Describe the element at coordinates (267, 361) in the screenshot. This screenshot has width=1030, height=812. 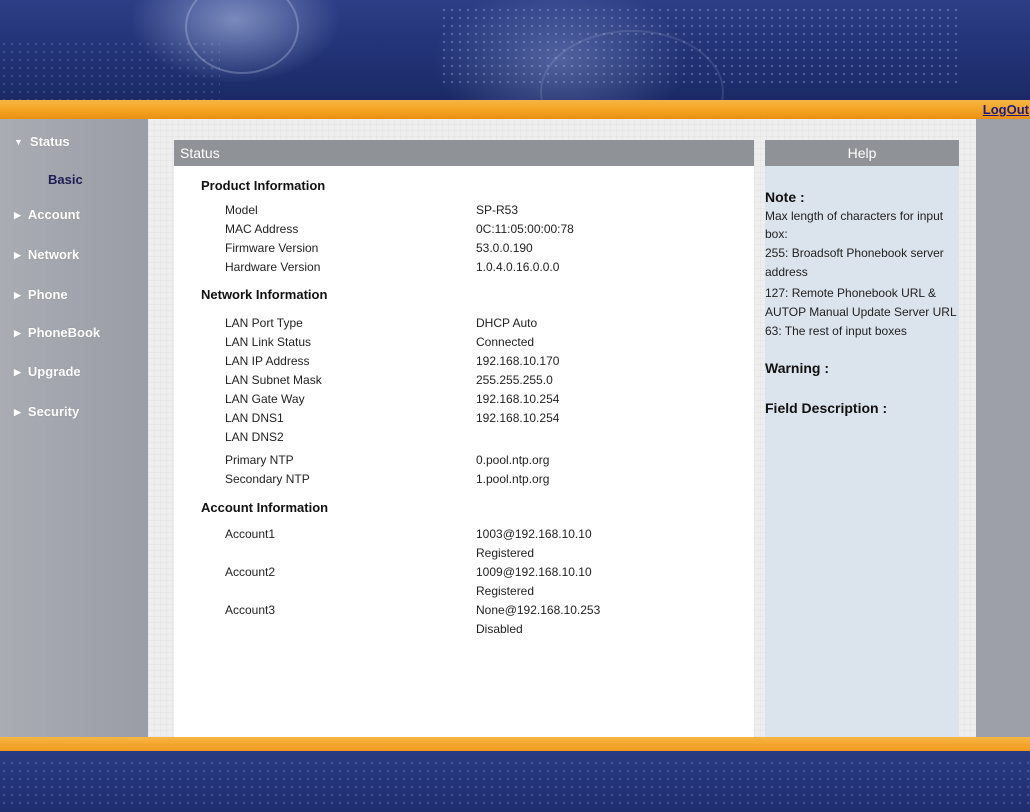
I see `info-label: LAN IP Address` at that location.